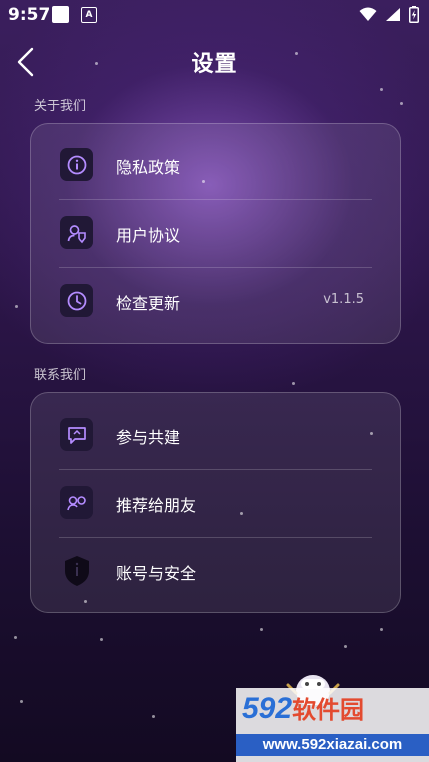 This screenshot has width=429, height=762. Describe the element at coordinates (393, 14) in the screenshot. I see `signal-icon` at that location.